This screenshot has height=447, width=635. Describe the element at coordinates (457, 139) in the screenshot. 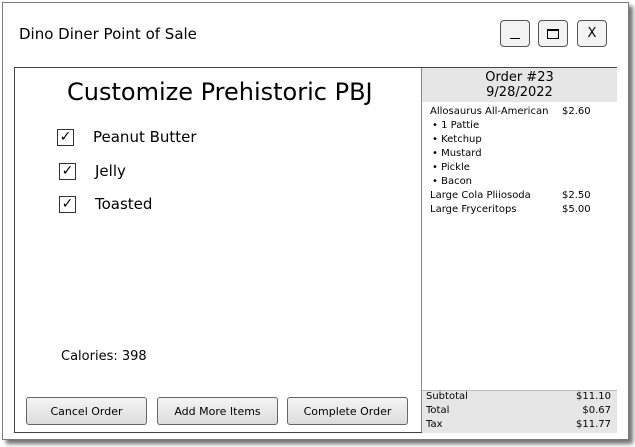

I see `order-item-modifier: • Ketchup` at that location.